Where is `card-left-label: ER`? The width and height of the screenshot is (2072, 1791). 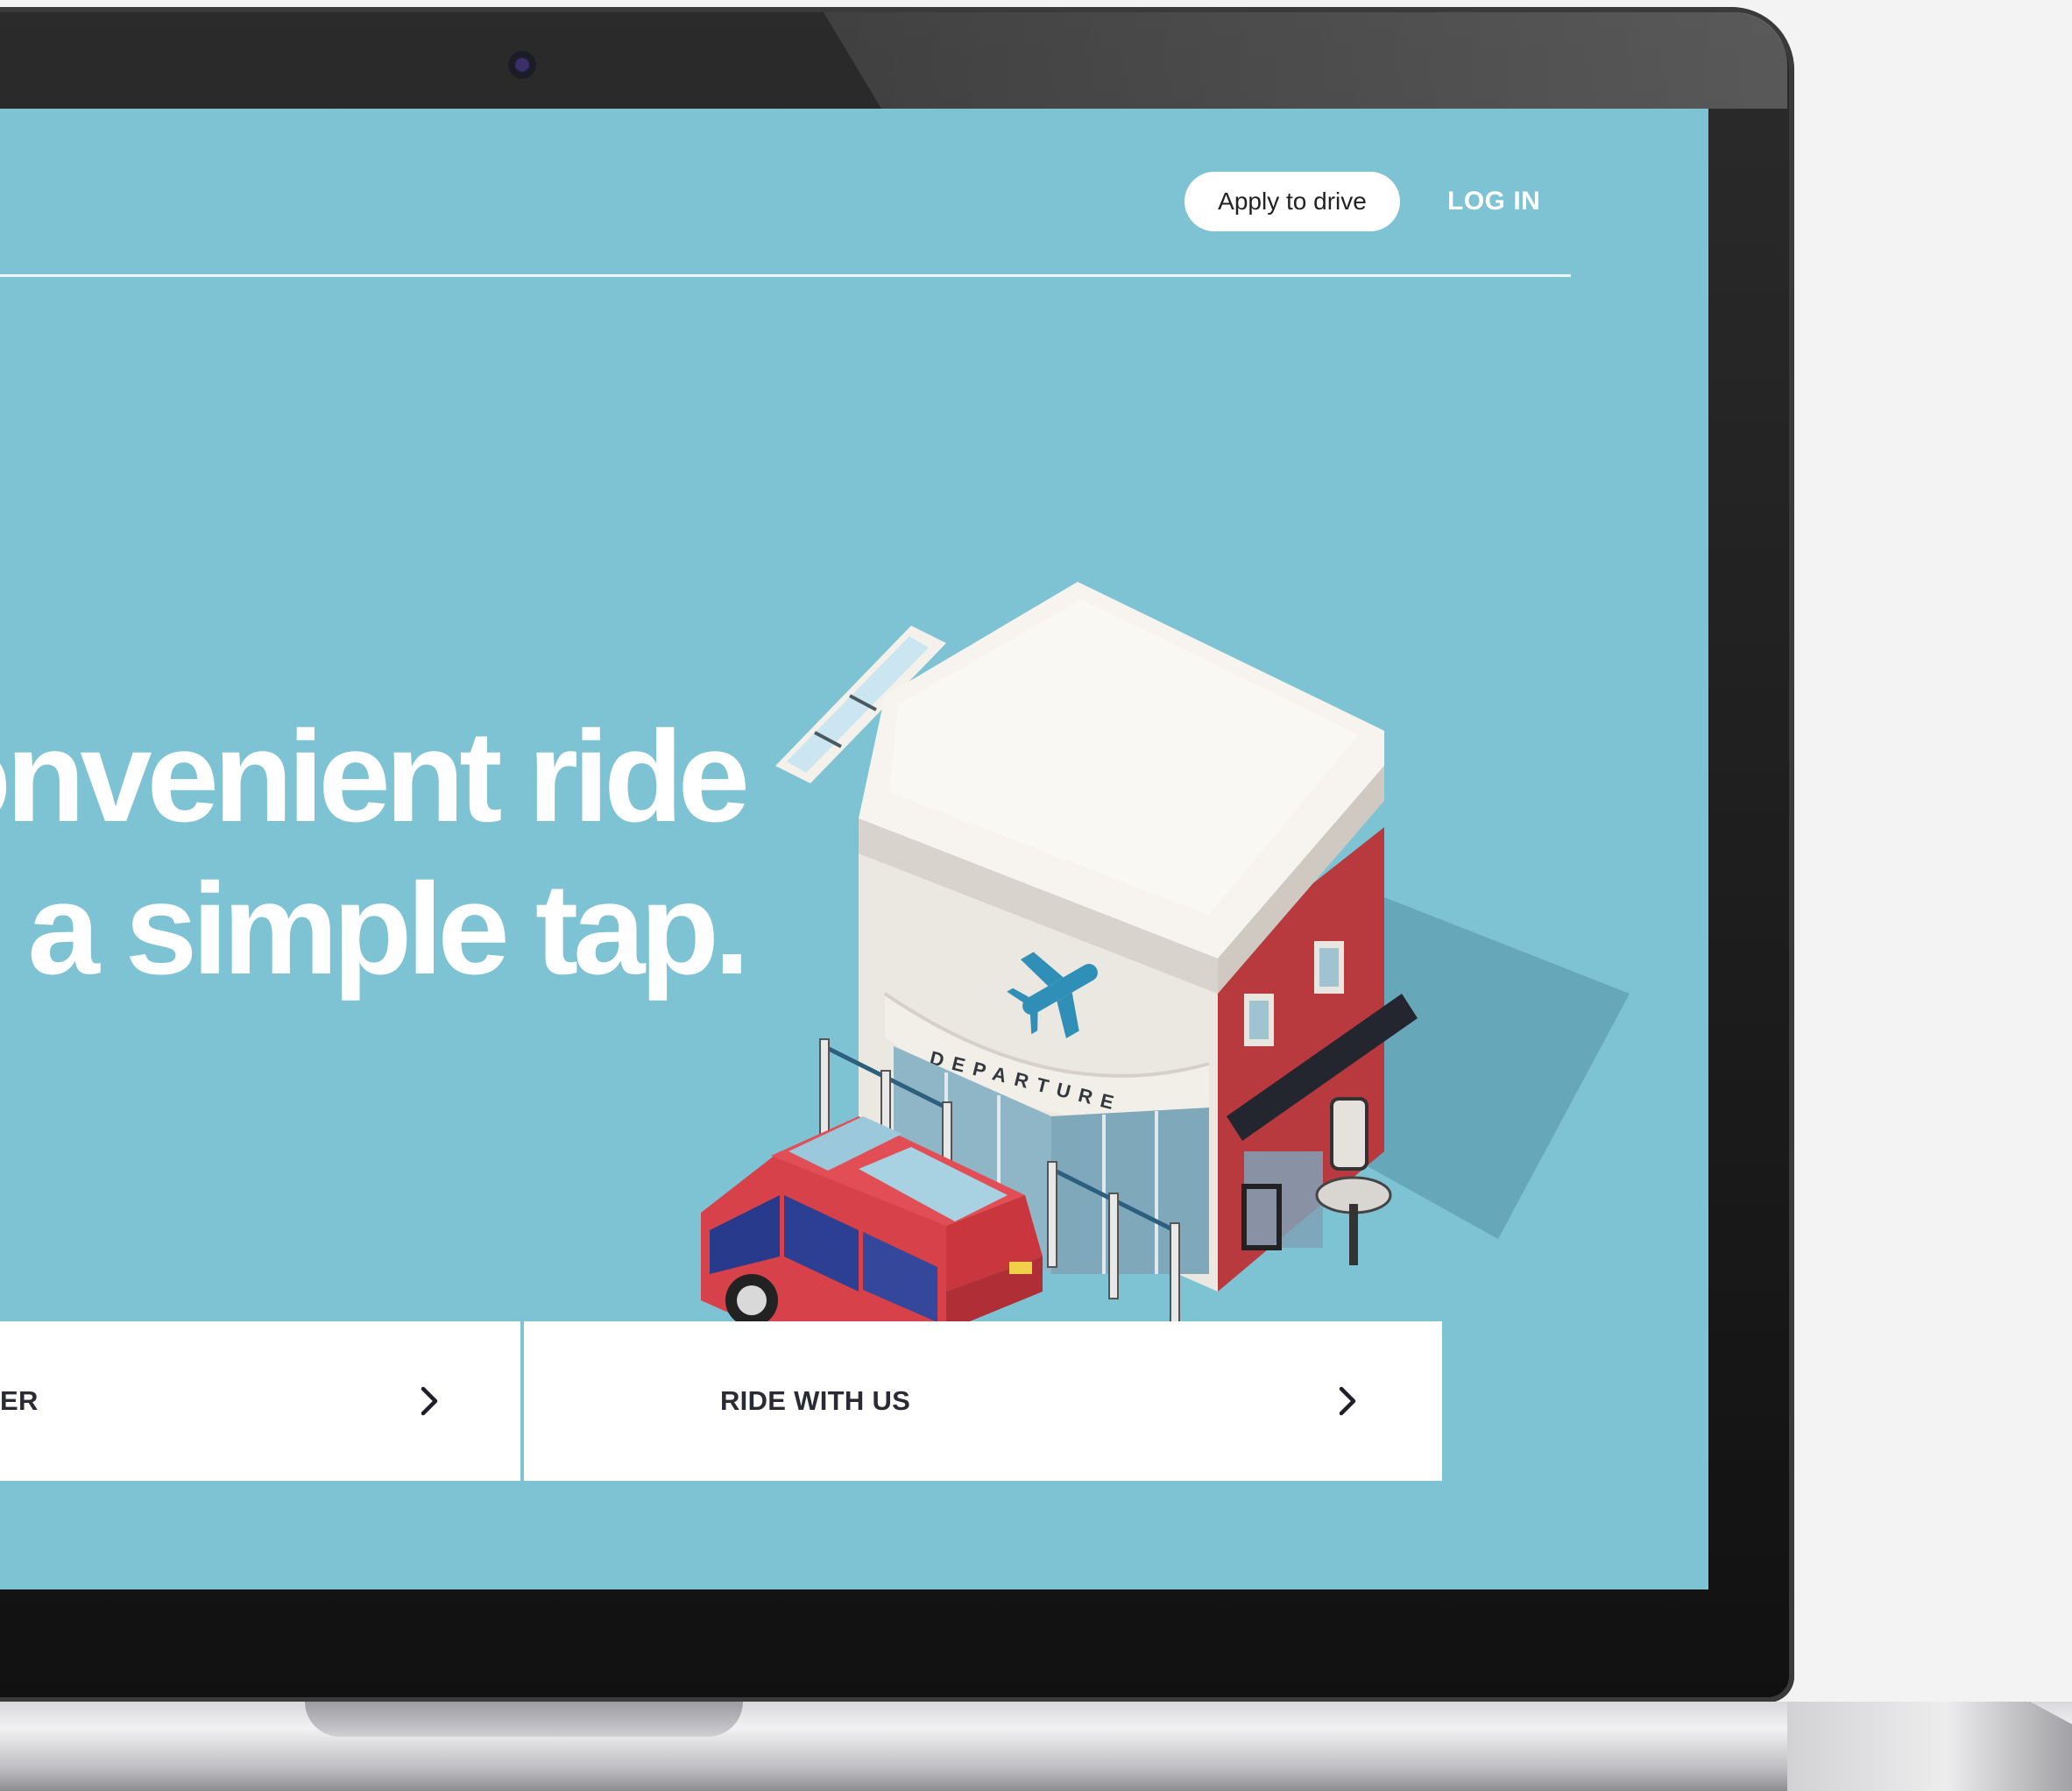
card-left-label: ER is located at coordinates (19, 1400).